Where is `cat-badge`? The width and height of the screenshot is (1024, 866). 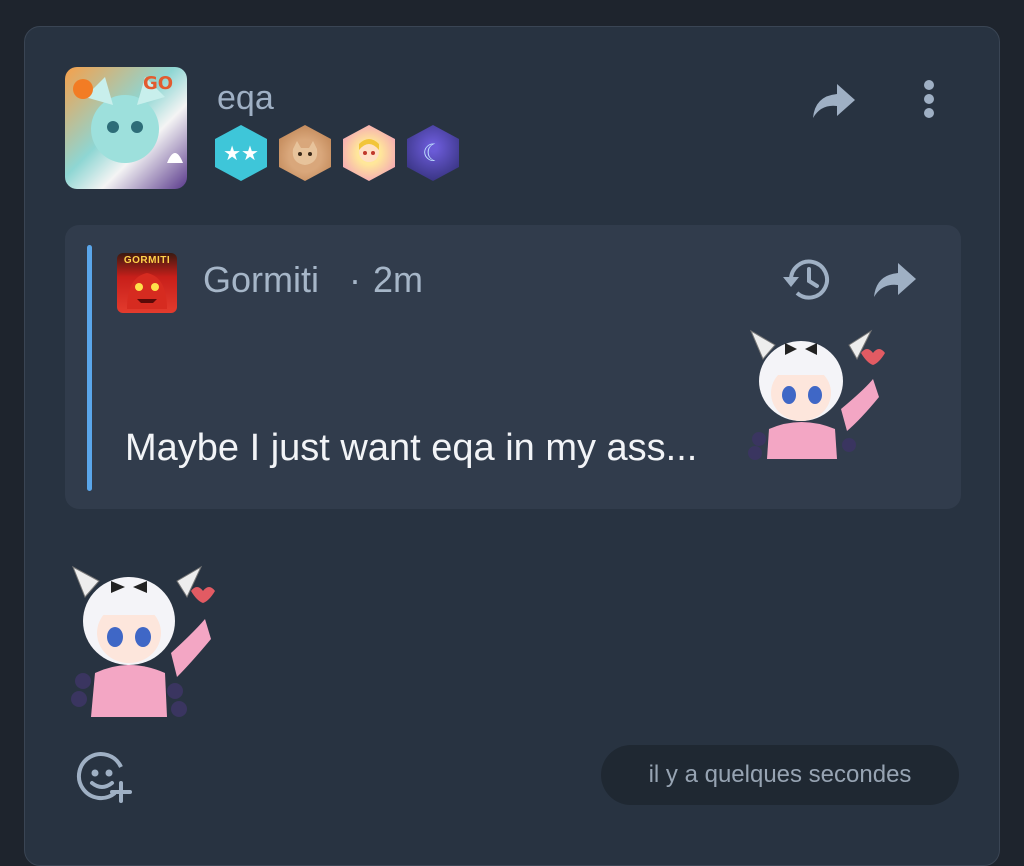
cat-badge is located at coordinates (305, 153).